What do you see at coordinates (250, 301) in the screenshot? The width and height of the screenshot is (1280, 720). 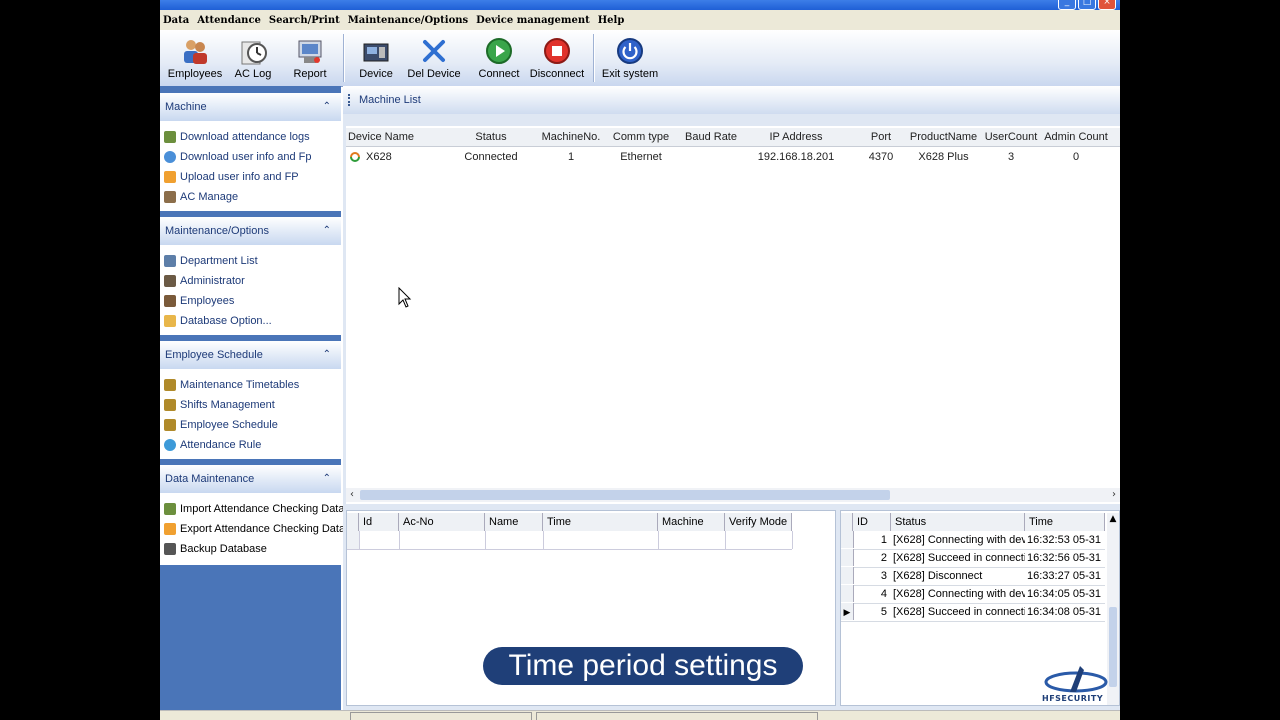 I see `sidebar-item-employees: Employees` at bounding box center [250, 301].